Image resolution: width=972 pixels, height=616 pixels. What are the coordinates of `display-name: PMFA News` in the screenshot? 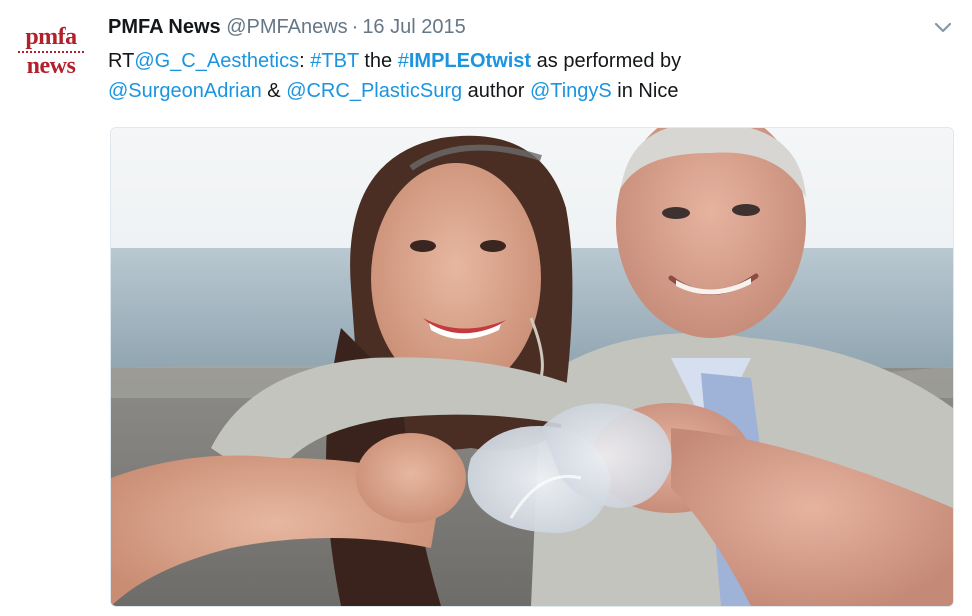 It's located at (164, 27).